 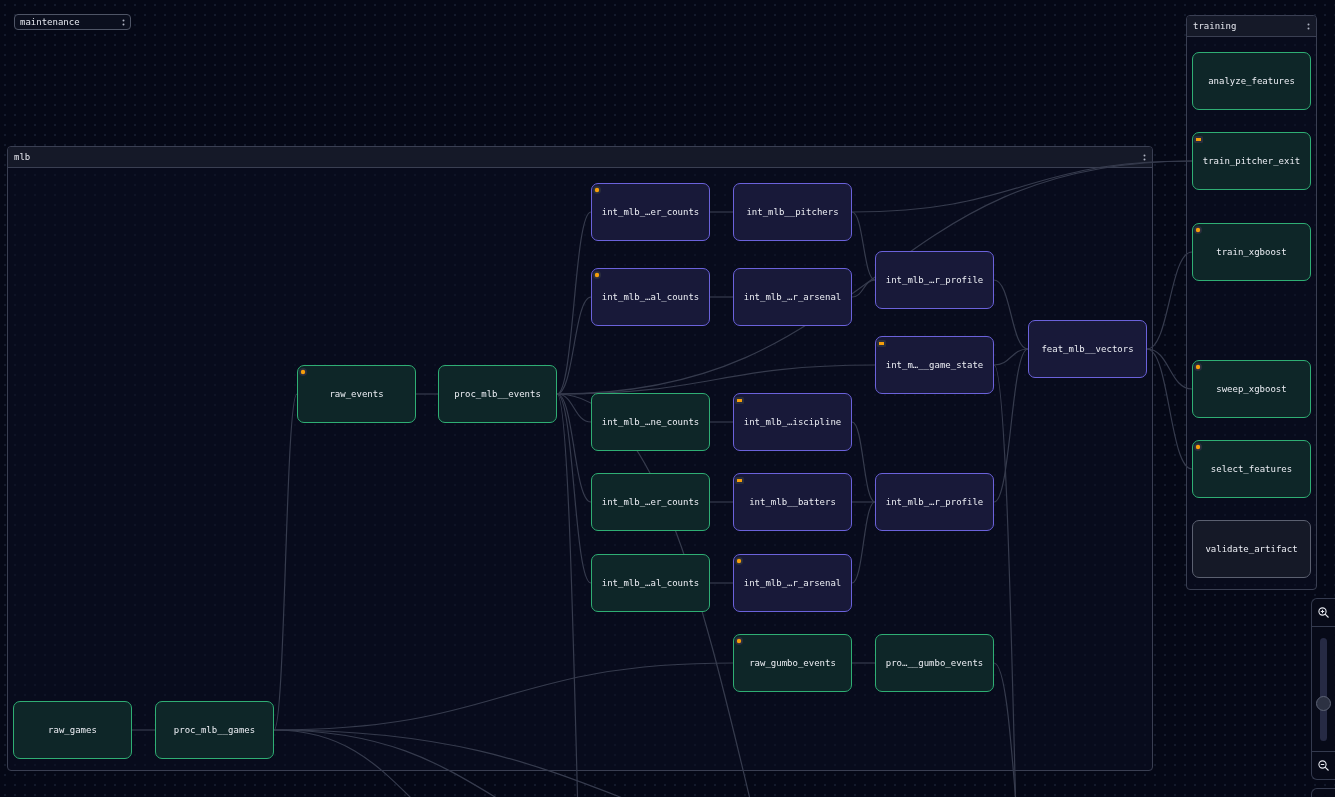 I want to click on status-square-icon, so click(x=1198, y=139).